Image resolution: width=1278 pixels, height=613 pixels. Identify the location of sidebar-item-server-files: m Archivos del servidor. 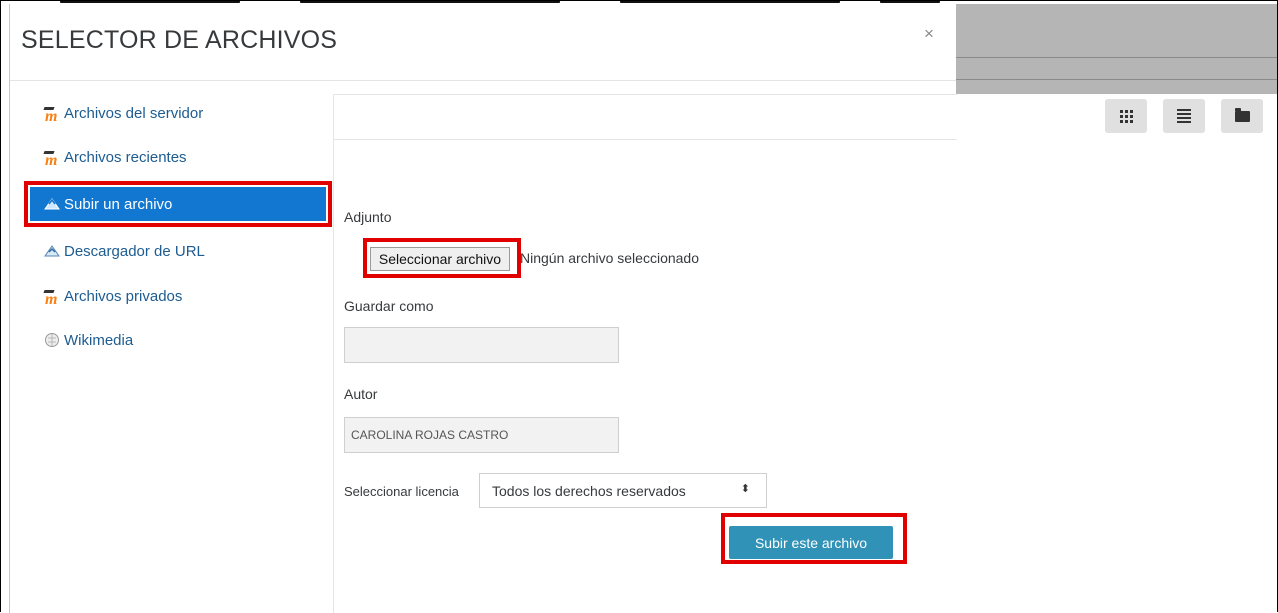
(123, 113).